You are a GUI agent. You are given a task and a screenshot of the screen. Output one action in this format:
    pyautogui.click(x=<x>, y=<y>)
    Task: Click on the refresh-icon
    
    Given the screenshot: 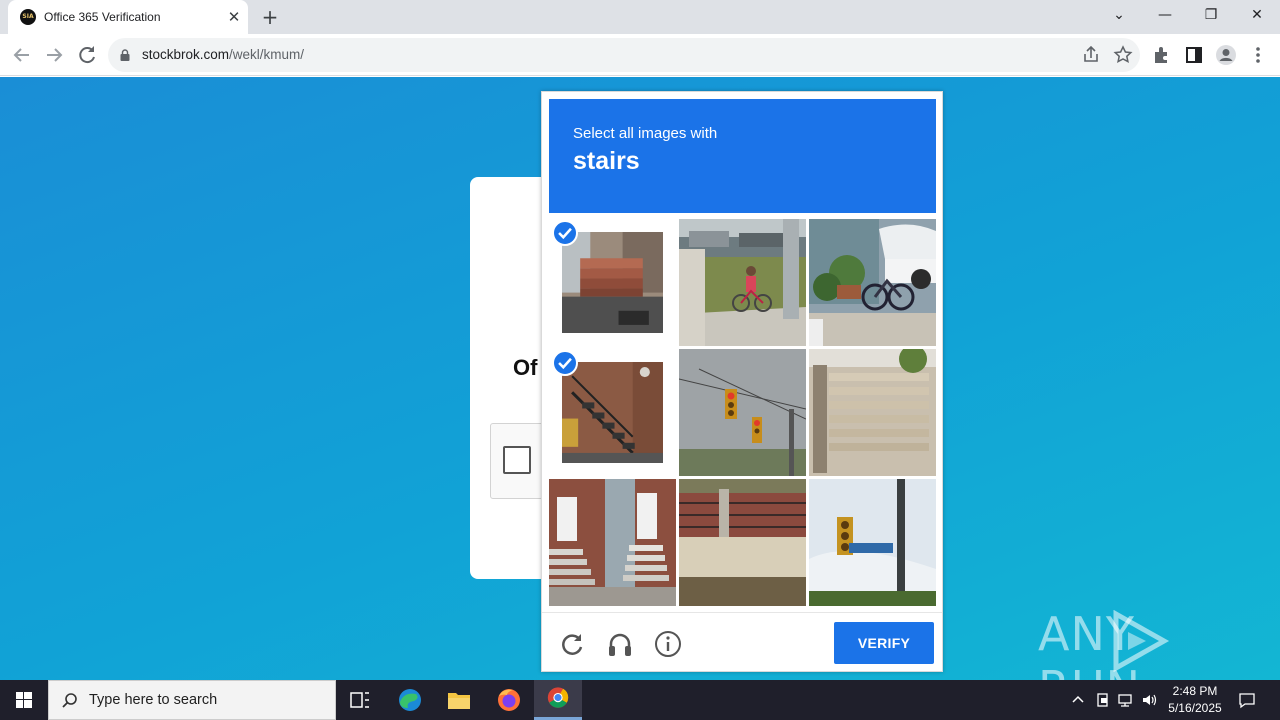 What is the action you would take?
    pyautogui.click(x=572, y=644)
    